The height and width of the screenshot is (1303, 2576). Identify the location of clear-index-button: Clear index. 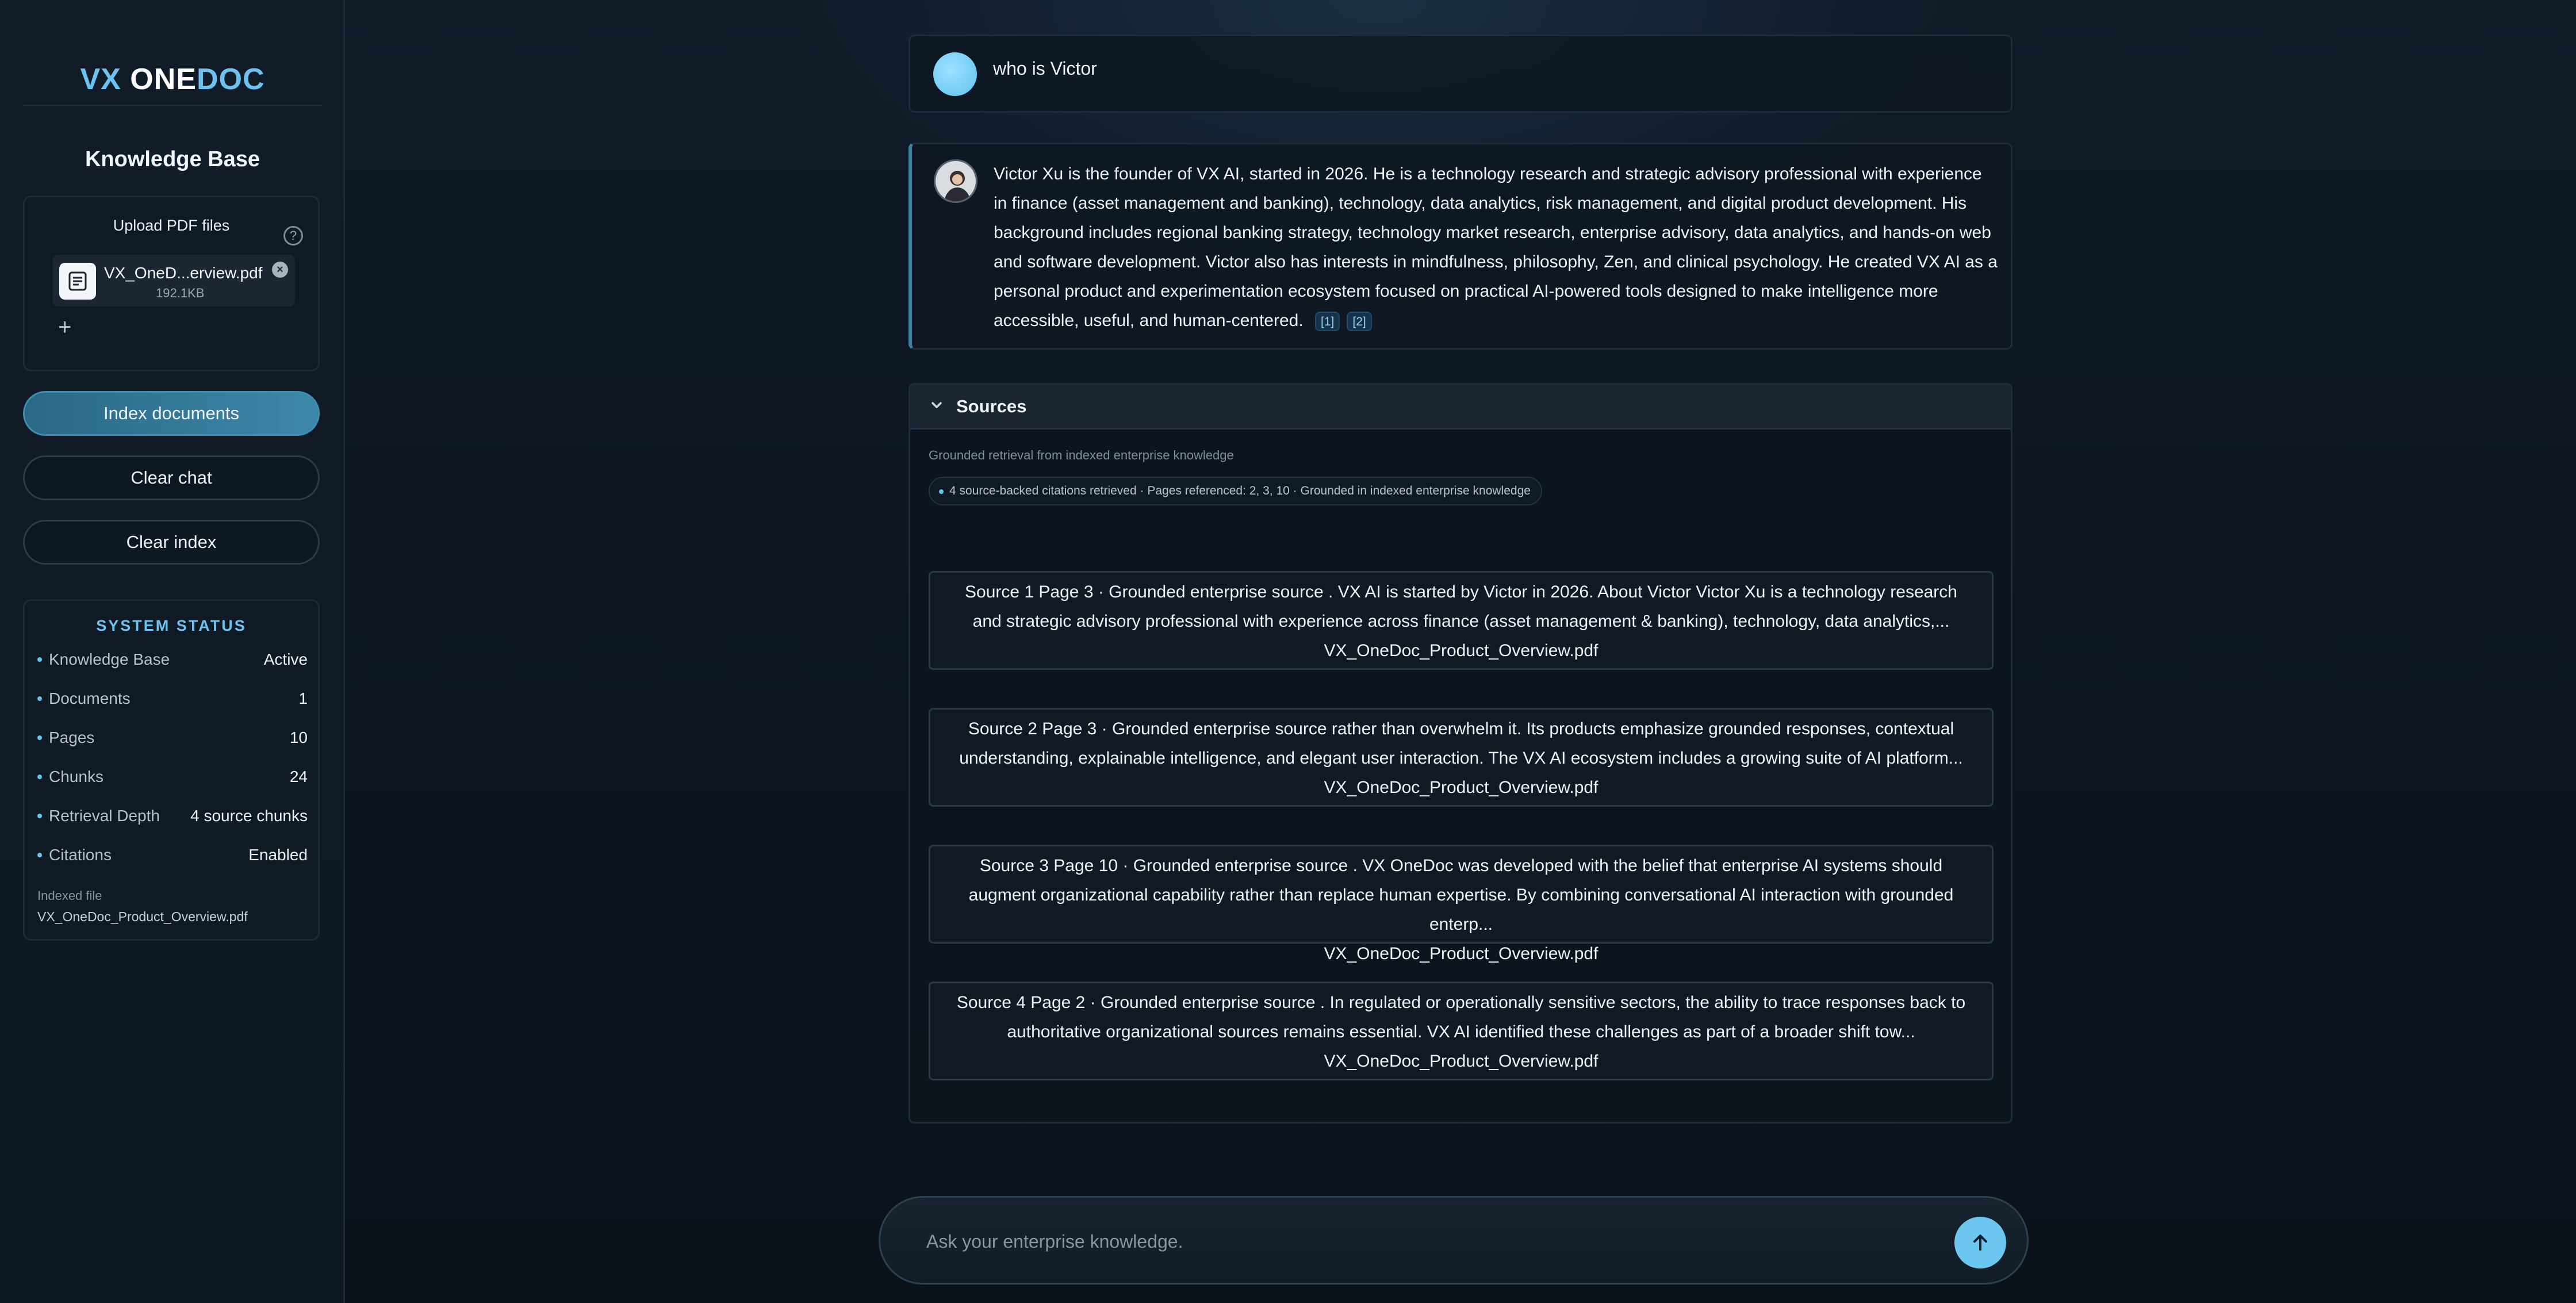
(171, 542).